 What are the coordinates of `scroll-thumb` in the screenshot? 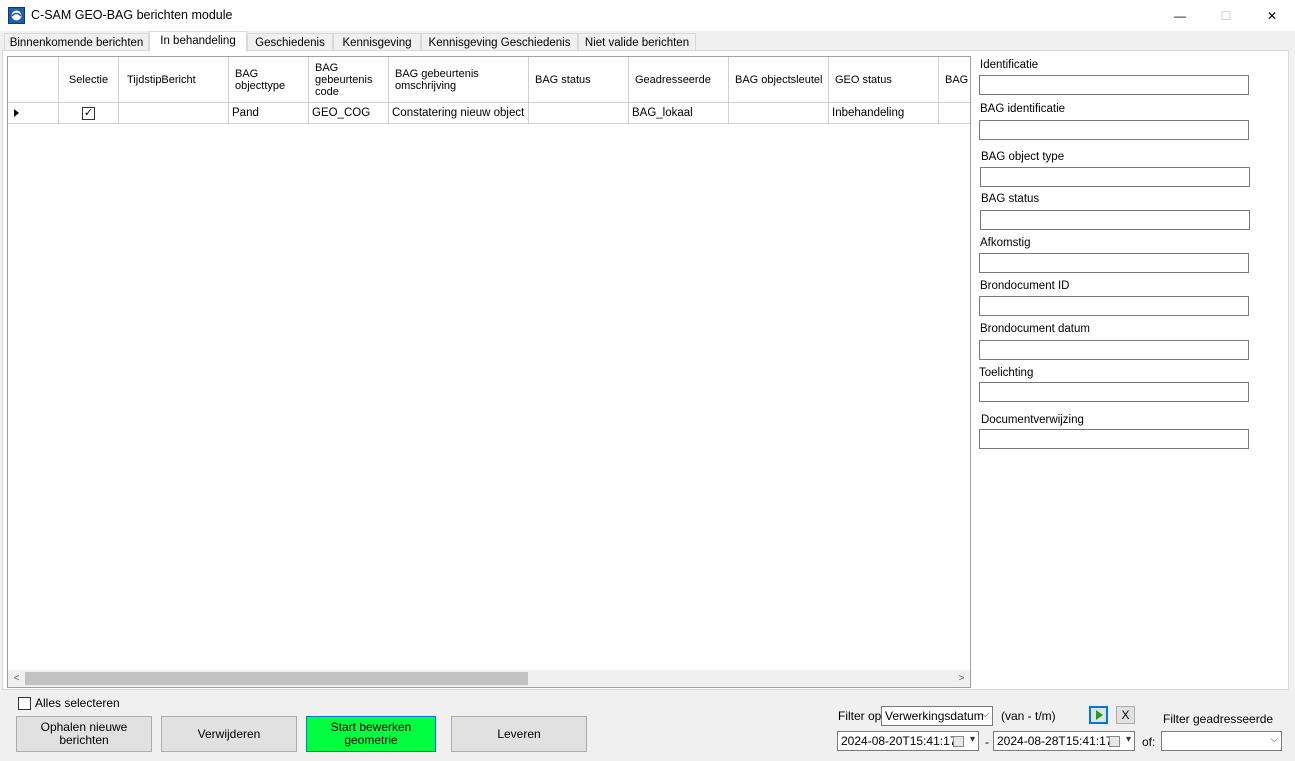 It's located at (276, 678).